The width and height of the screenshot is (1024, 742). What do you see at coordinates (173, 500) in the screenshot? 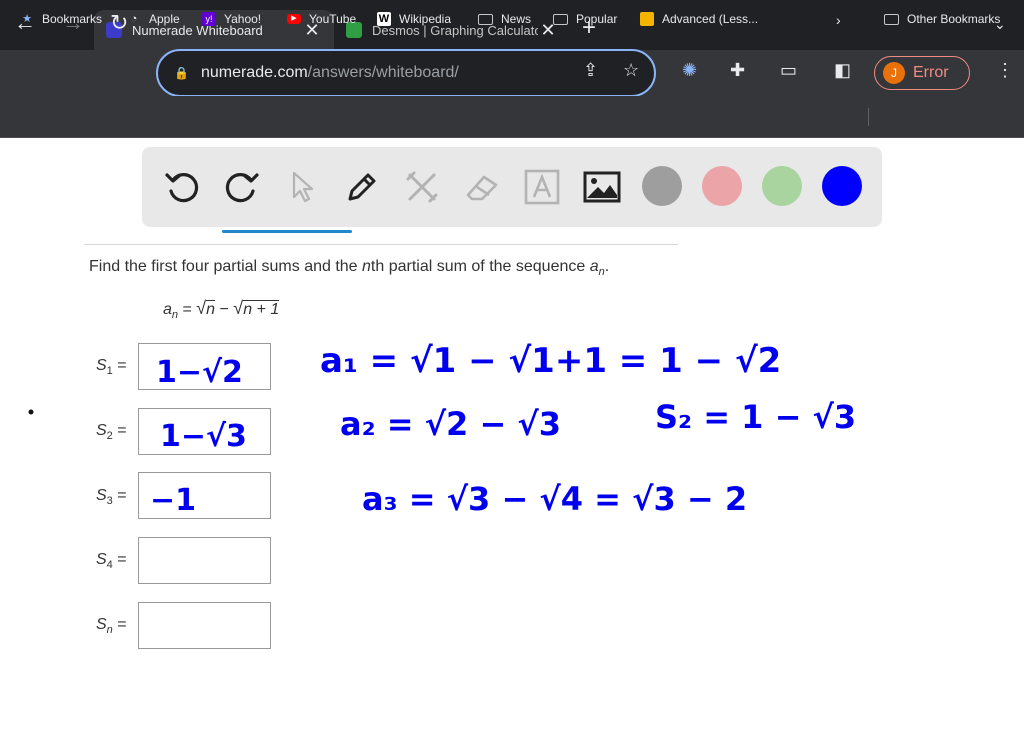
I see `ink-answer-s3: −1` at bounding box center [173, 500].